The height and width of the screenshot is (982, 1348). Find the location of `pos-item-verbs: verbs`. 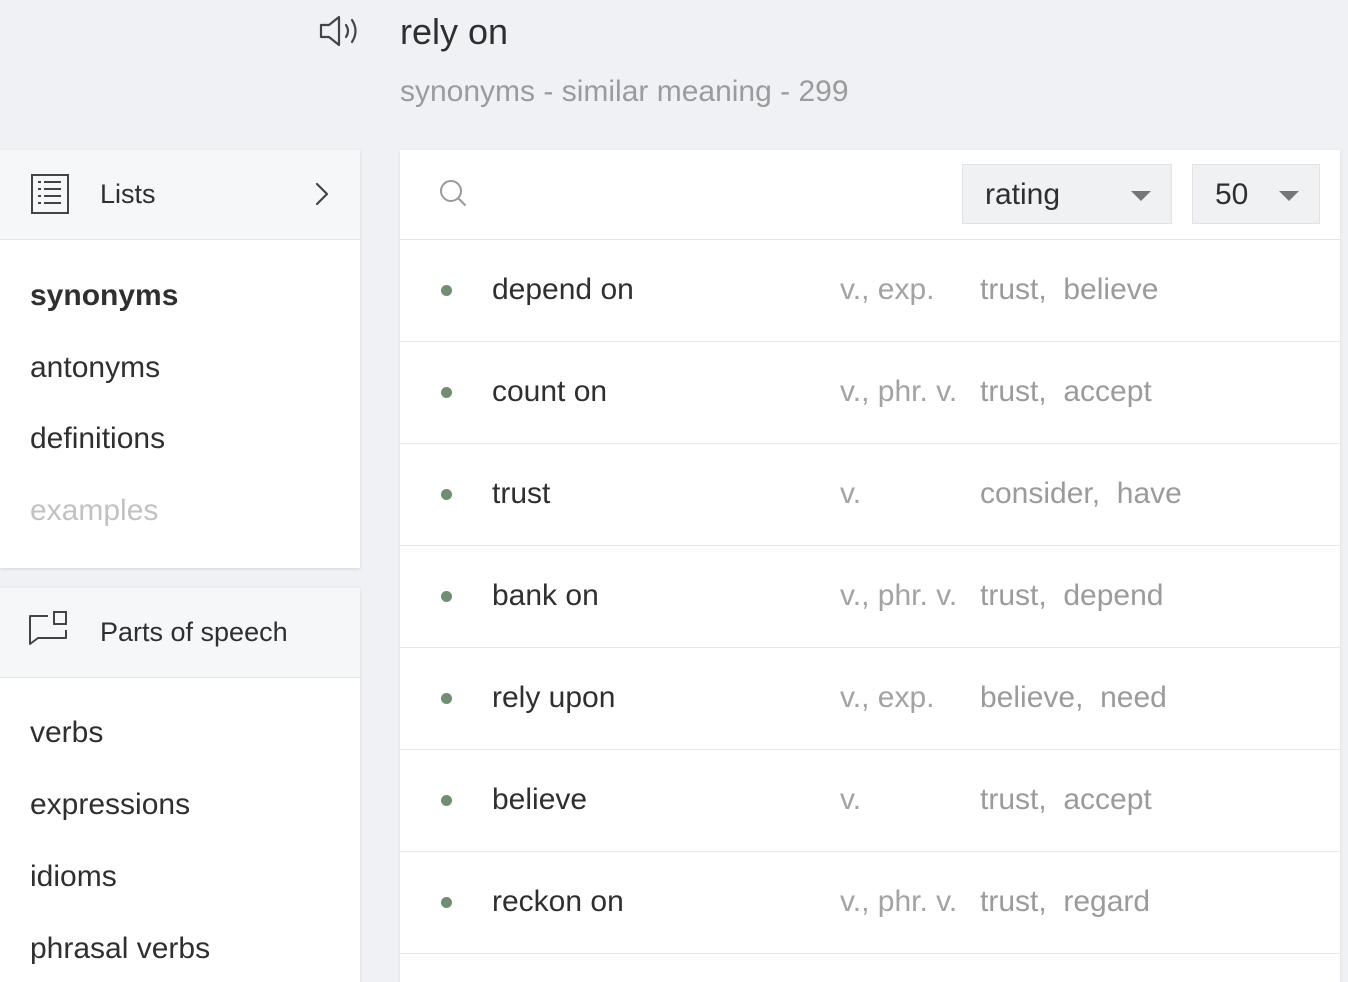

pos-item-verbs: verbs is located at coordinates (66, 733).